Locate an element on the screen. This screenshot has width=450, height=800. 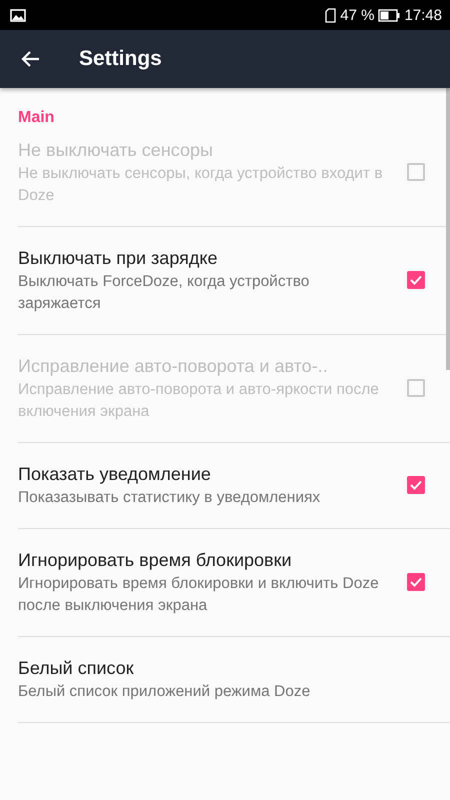
settings-item: Белый список Белый список приложений режима Doze is located at coordinates (234, 680).